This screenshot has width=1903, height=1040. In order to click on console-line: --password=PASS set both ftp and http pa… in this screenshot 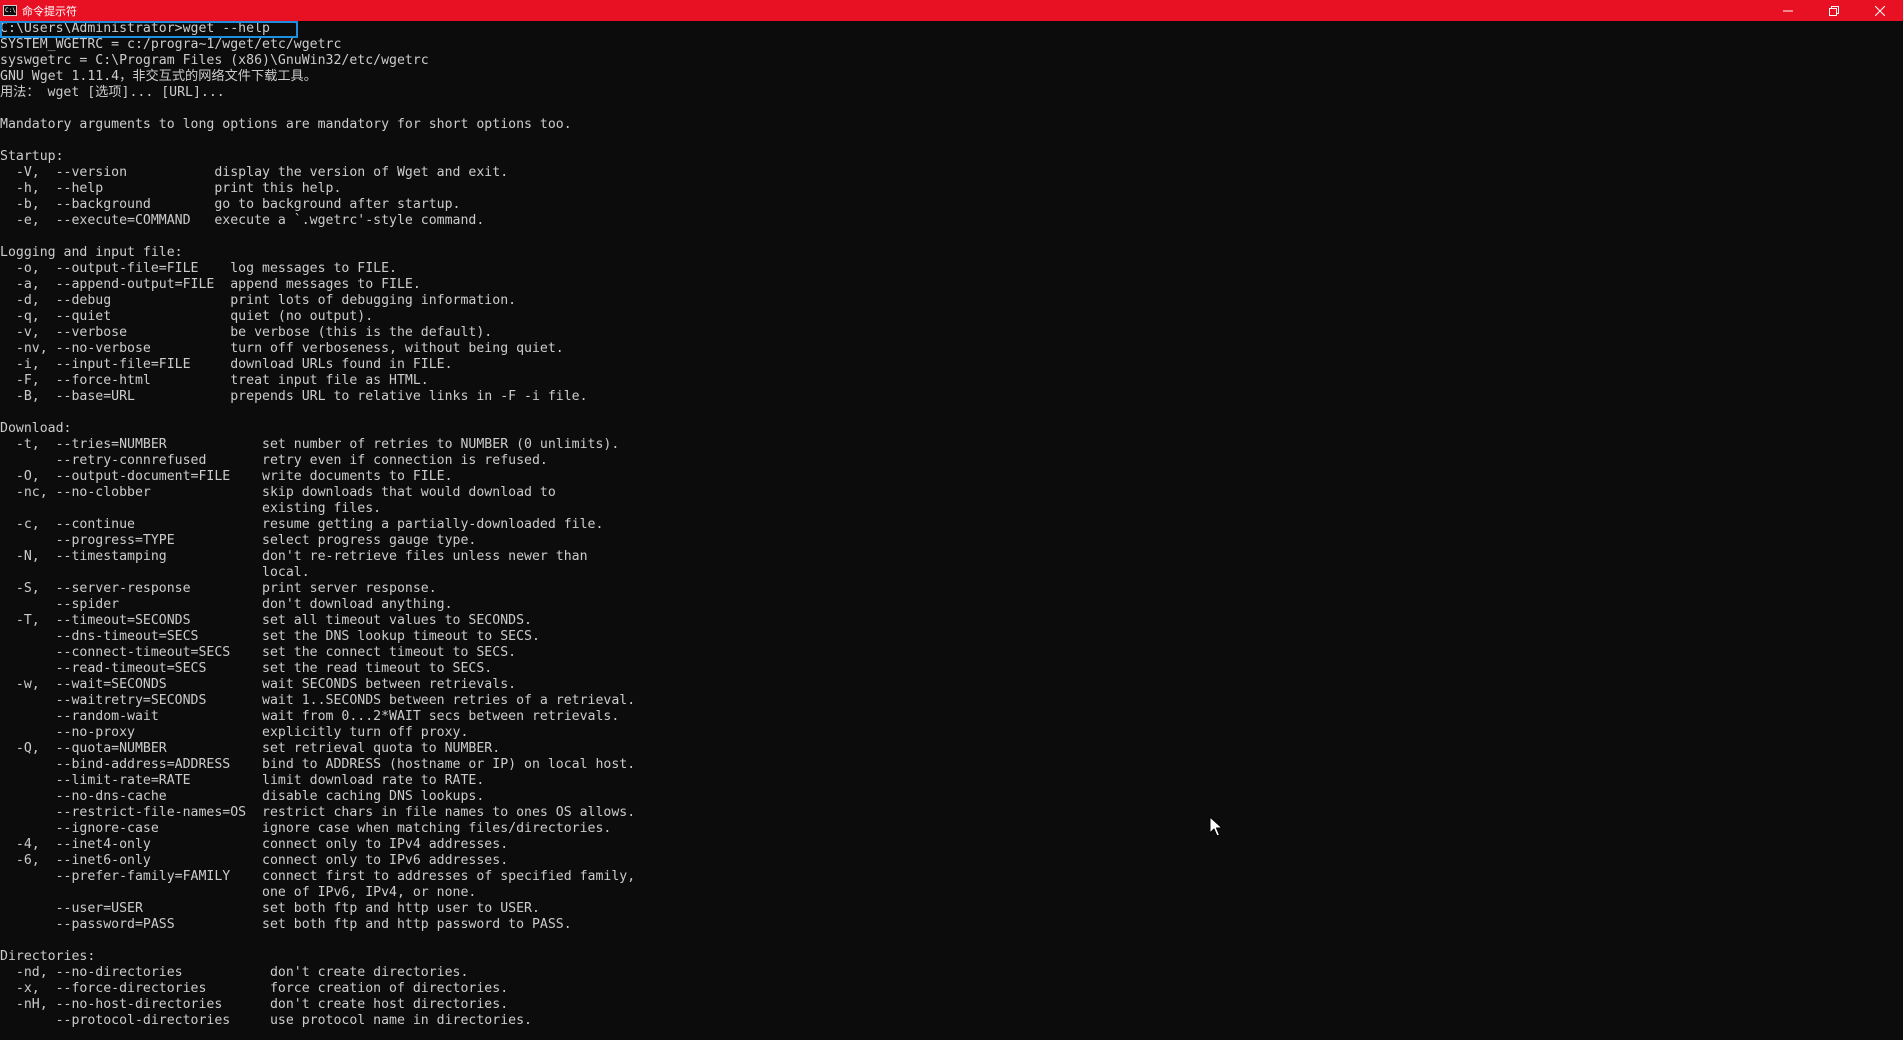, I will do `click(286, 924)`.